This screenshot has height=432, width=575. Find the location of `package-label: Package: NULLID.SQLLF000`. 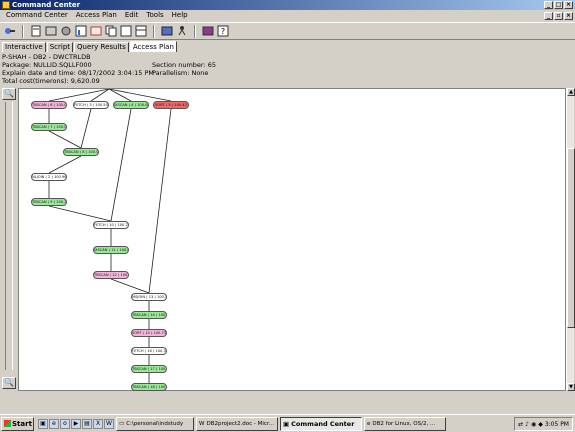

package-label: Package: NULLID.SQLLF000 is located at coordinates (47, 65).